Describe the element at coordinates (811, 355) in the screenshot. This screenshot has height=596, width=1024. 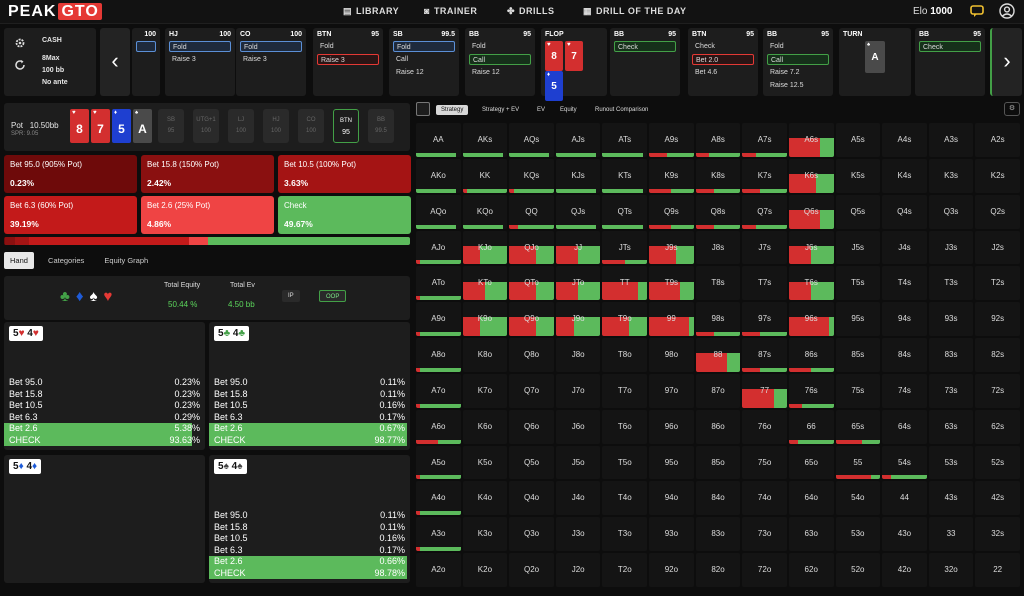
I see `hand-cell: 86s` at that location.